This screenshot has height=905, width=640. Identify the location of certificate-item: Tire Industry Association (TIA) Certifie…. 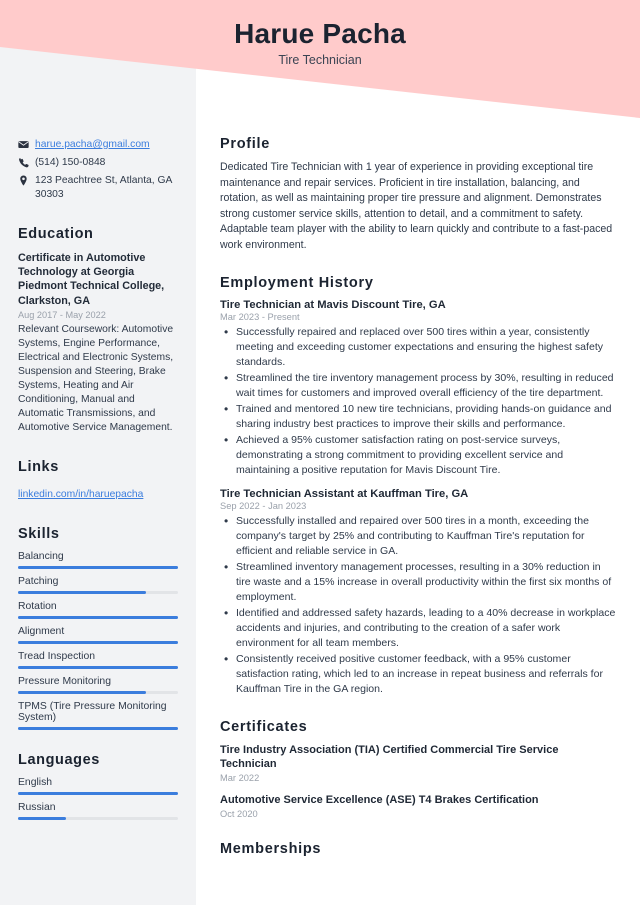
(418, 763).